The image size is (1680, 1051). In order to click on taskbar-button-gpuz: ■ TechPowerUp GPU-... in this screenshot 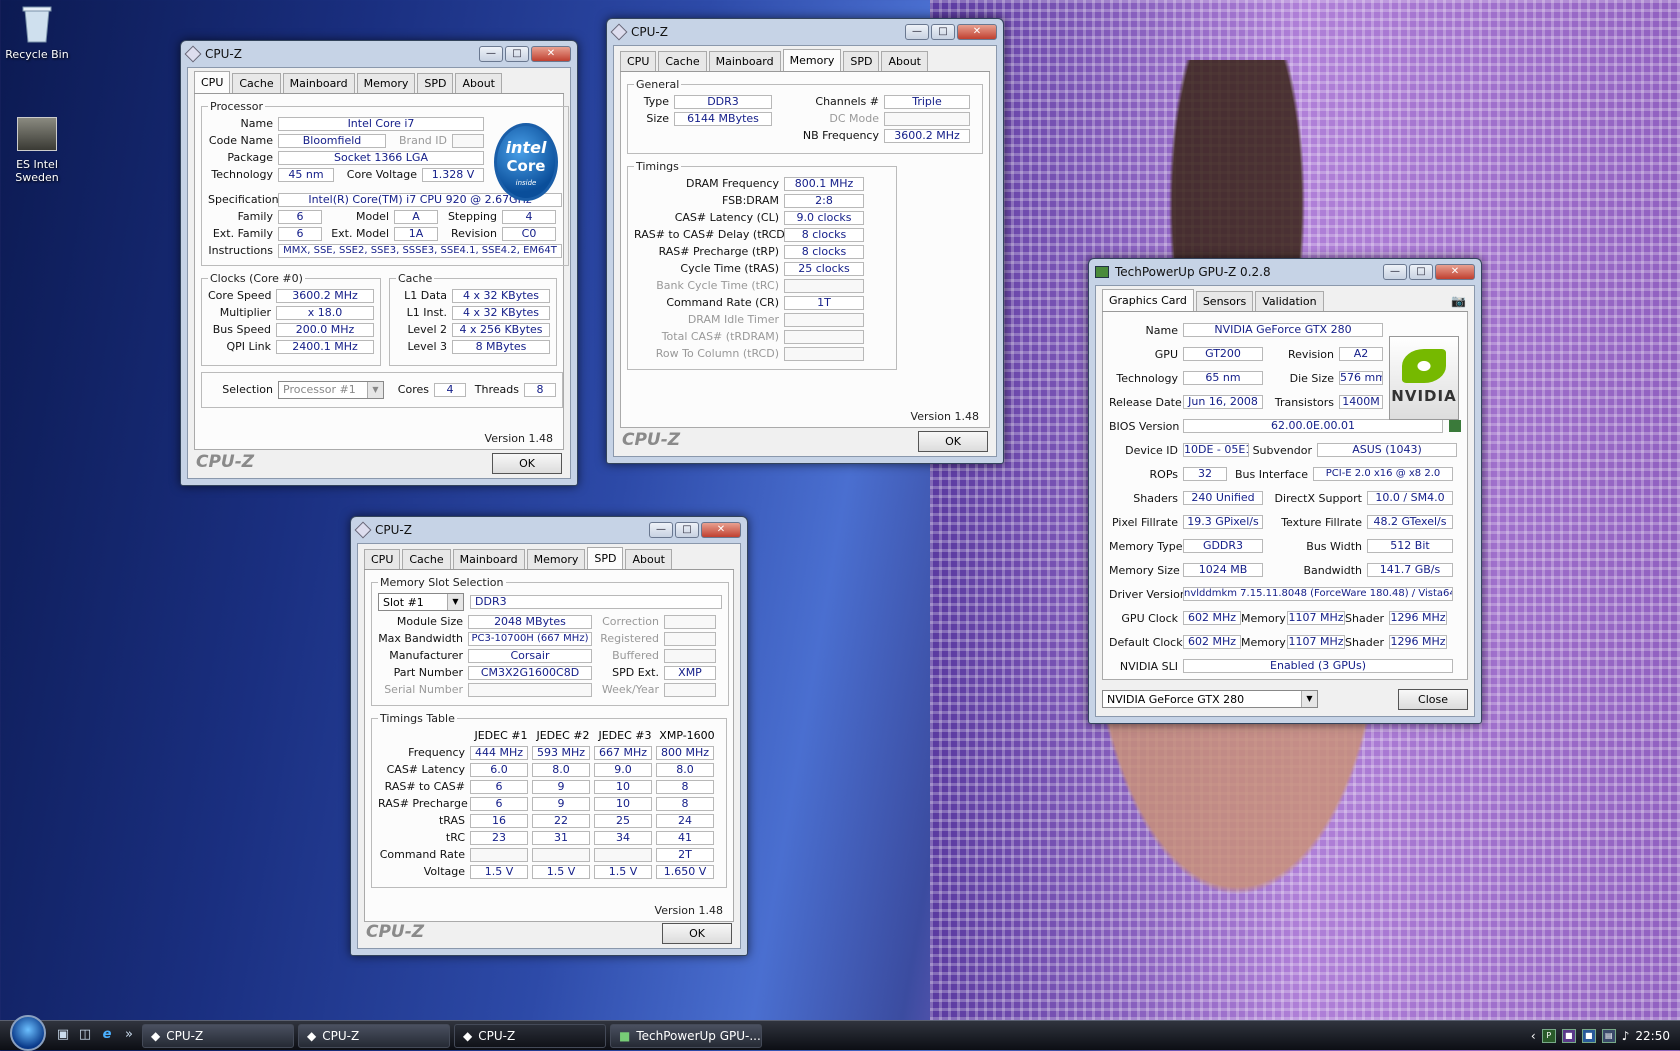, I will do `click(686, 1035)`.